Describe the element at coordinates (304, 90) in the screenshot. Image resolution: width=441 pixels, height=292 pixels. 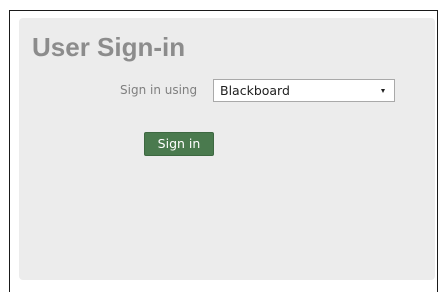
I see `sign-in-method-select: Blackboard` at that location.